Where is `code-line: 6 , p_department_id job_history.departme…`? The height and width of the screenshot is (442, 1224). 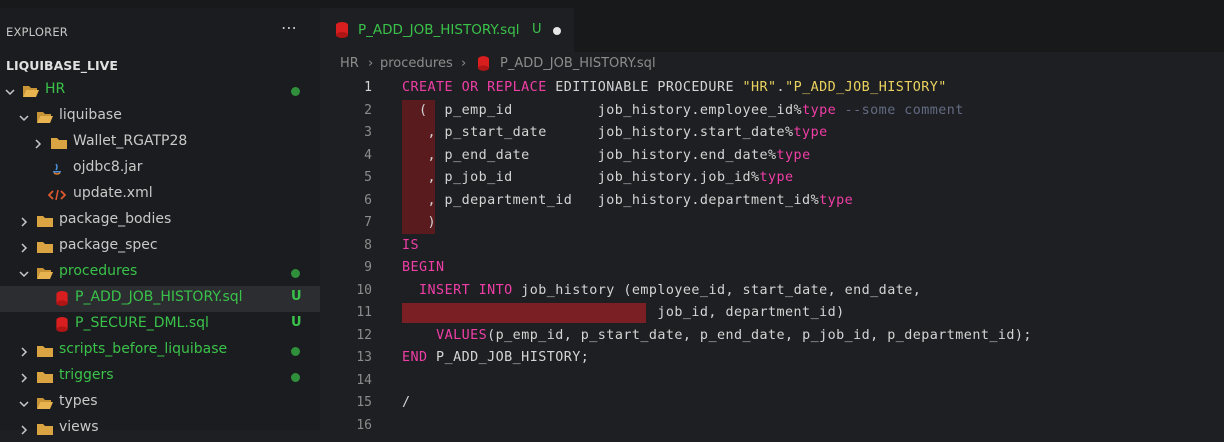 code-line: 6 , p_department_id job_history.departme… is located at coordinates (773, 202).